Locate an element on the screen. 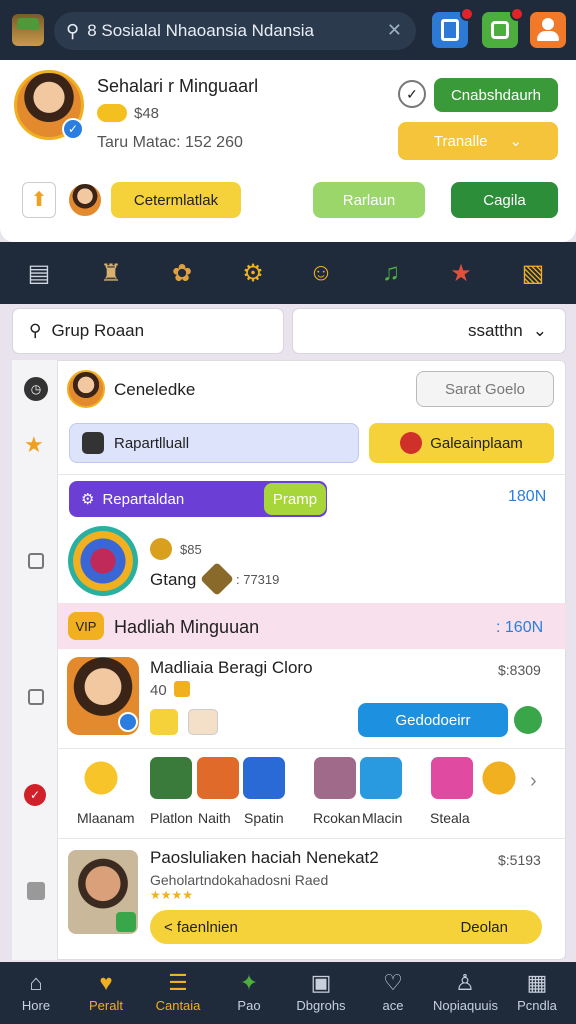 This screenshot has width=576, height=1024. puzzle-icon is located at coordinates (503, 27).